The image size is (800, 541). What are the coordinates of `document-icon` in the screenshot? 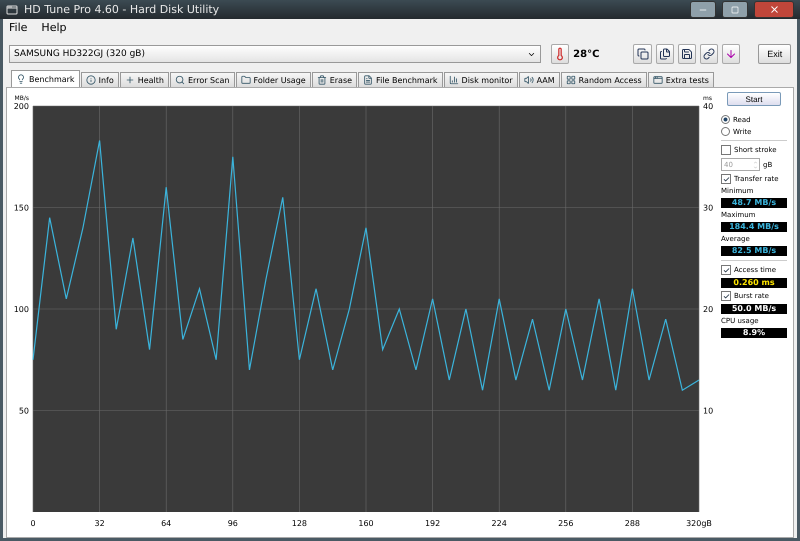 It's located at (368, 80).